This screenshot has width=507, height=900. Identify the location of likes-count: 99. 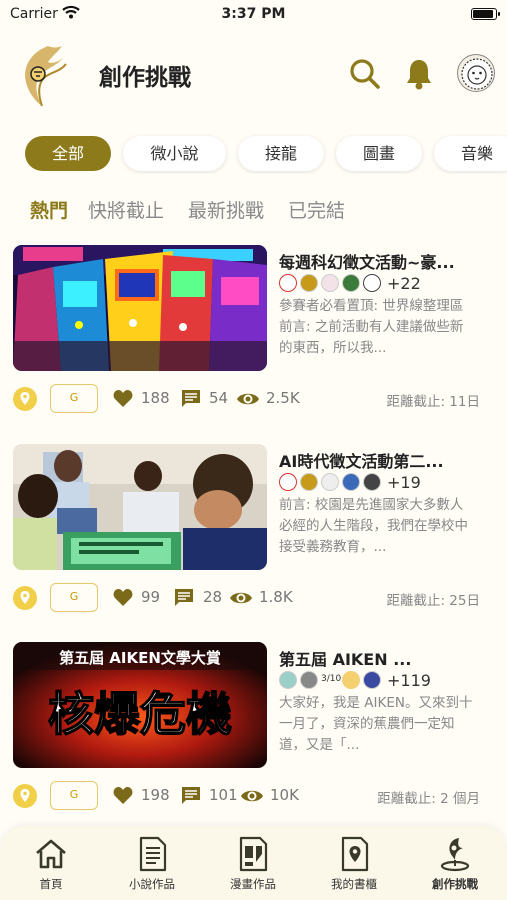
(151, 597).